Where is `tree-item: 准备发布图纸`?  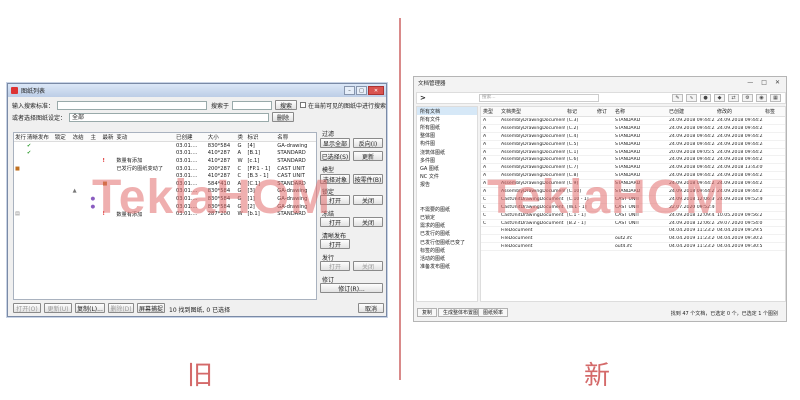
tree-item: 准备发布图纸 is located at coordinates (447, 267).